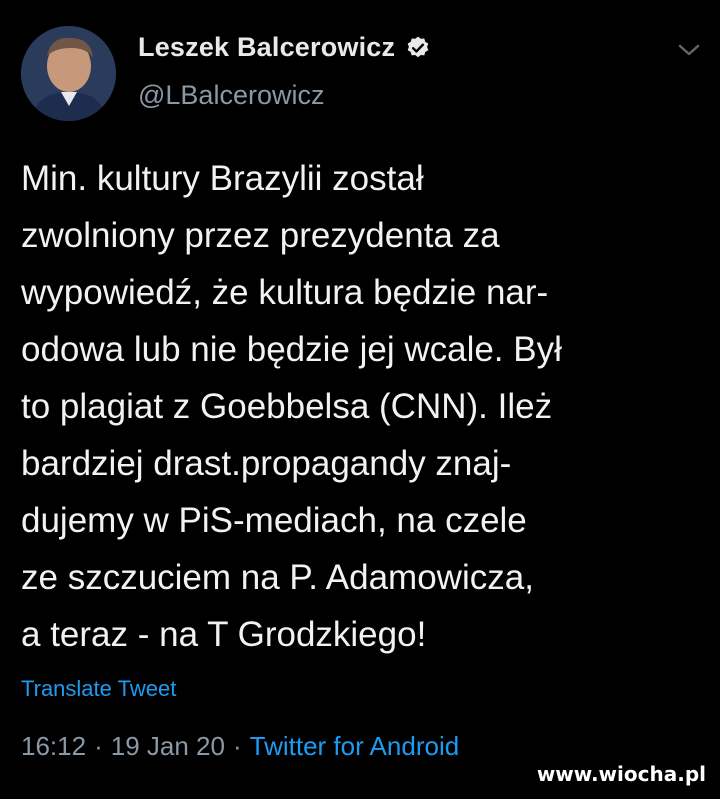 This screenshot has width=720, height=799. What do you see at coordinates (621, 774) in the screenshot?
I see `watermark: www.wiocha.pl` at bounding box center [621, 774].